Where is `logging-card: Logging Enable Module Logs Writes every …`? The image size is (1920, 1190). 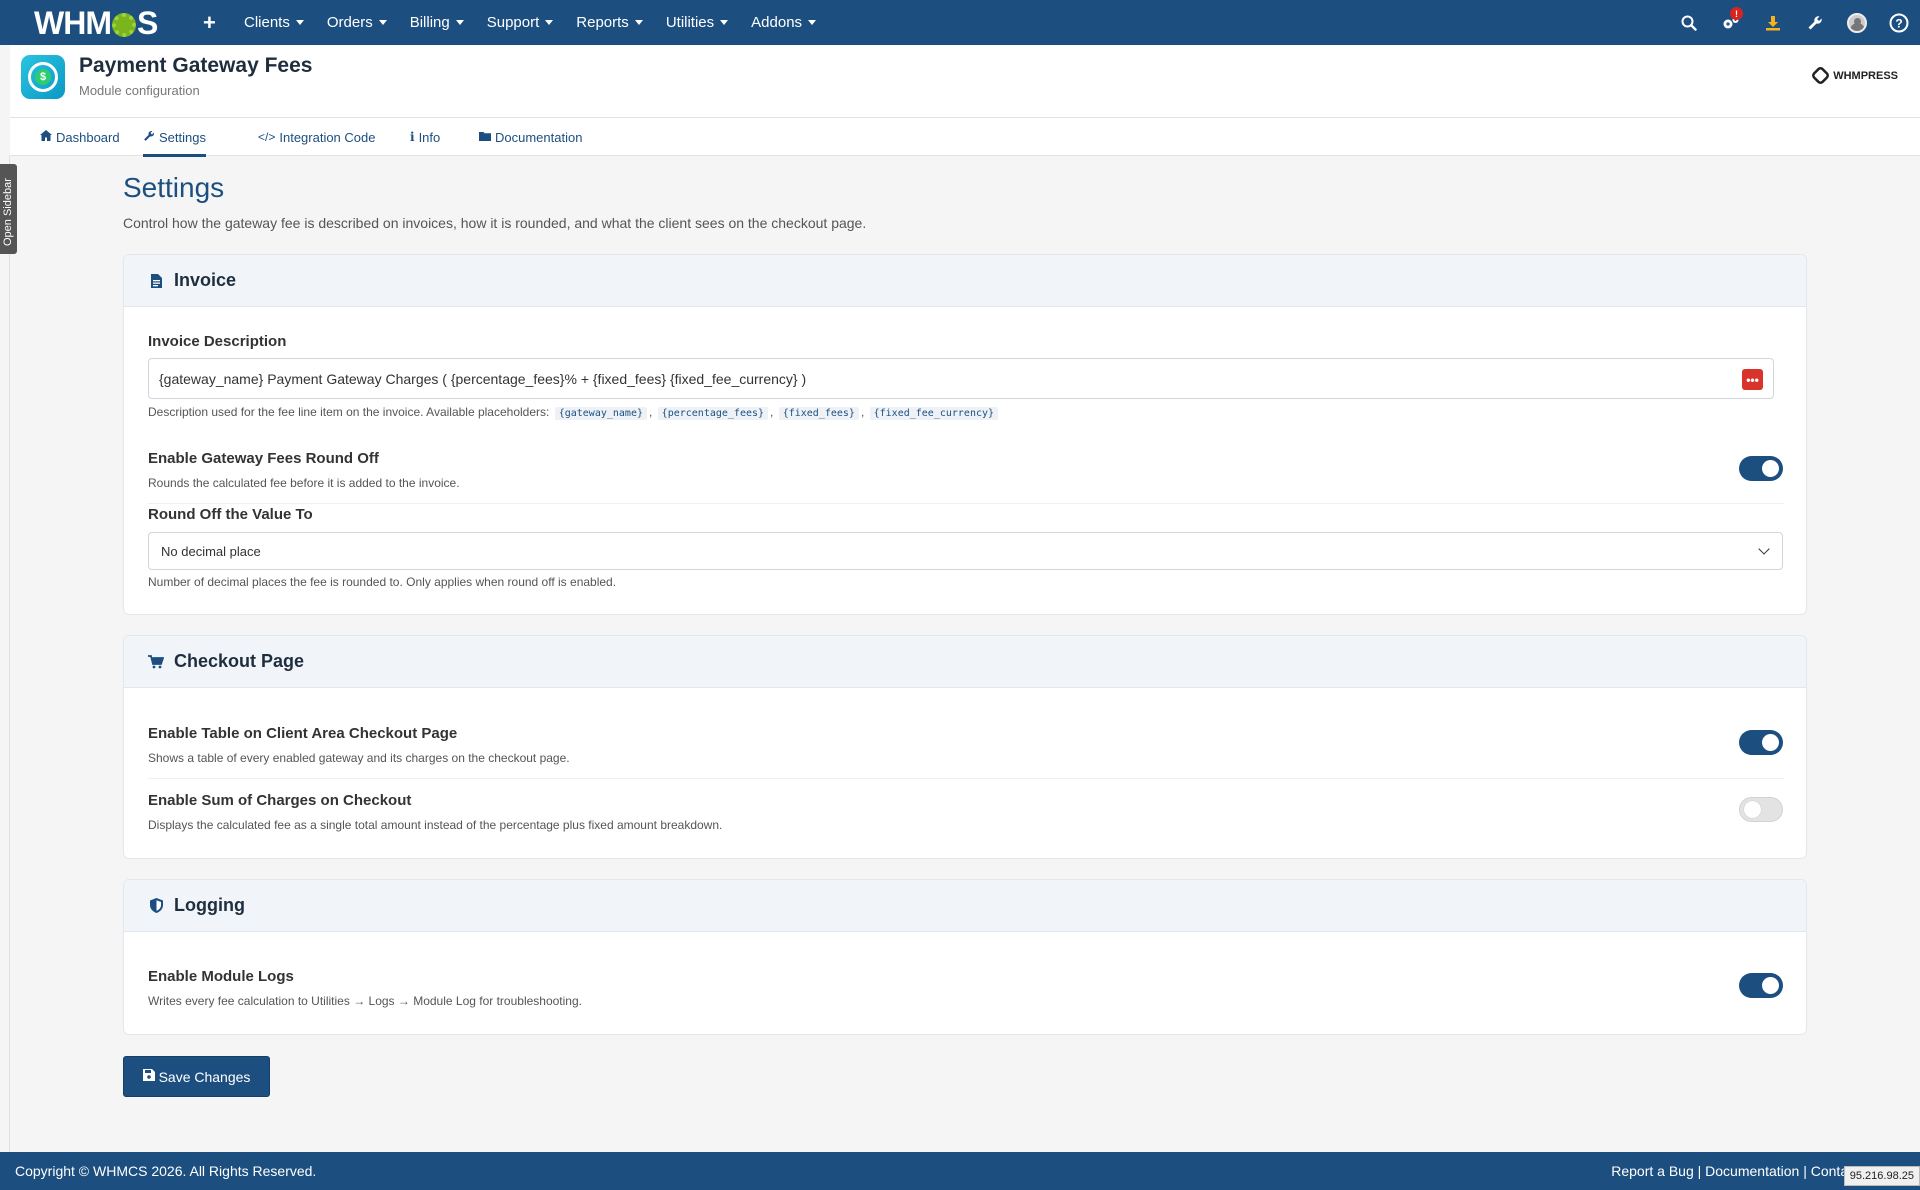 logging-card: Logging Enable Module Logs Writes every … is located at coordinates (965, 957).